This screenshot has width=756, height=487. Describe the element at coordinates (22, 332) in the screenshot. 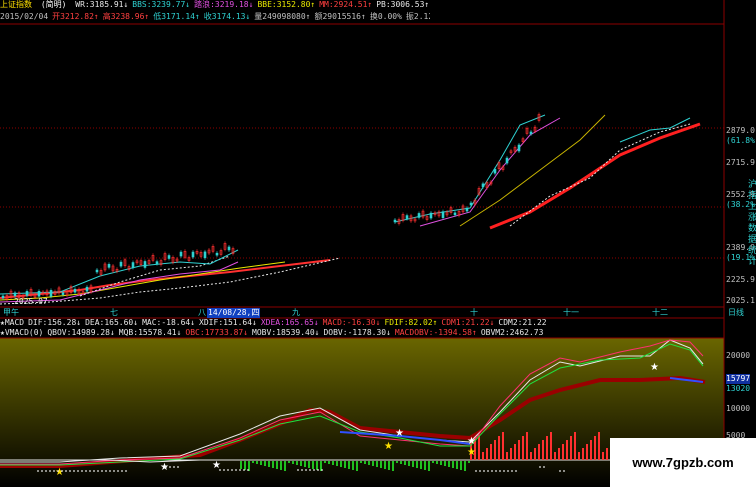

I see `vmacd-value: ★VMACD(0)` at that location.